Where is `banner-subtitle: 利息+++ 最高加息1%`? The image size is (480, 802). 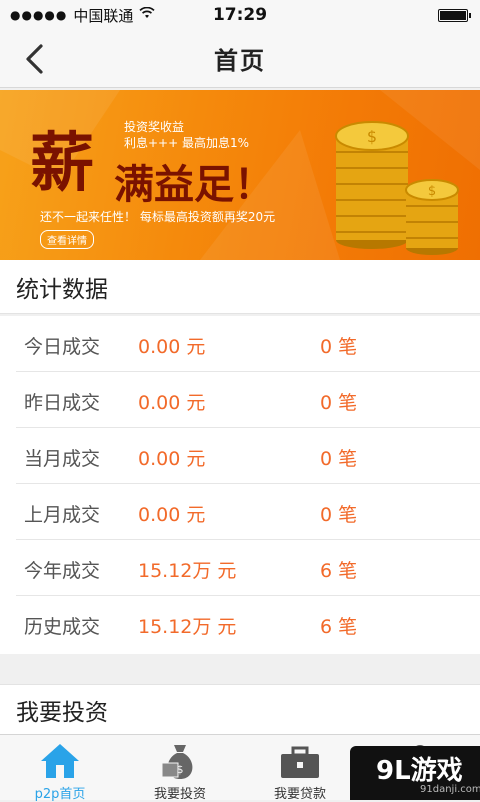 banner-subtitle: 利息+++ 最高加息1% is located at coordinates (187, 143).